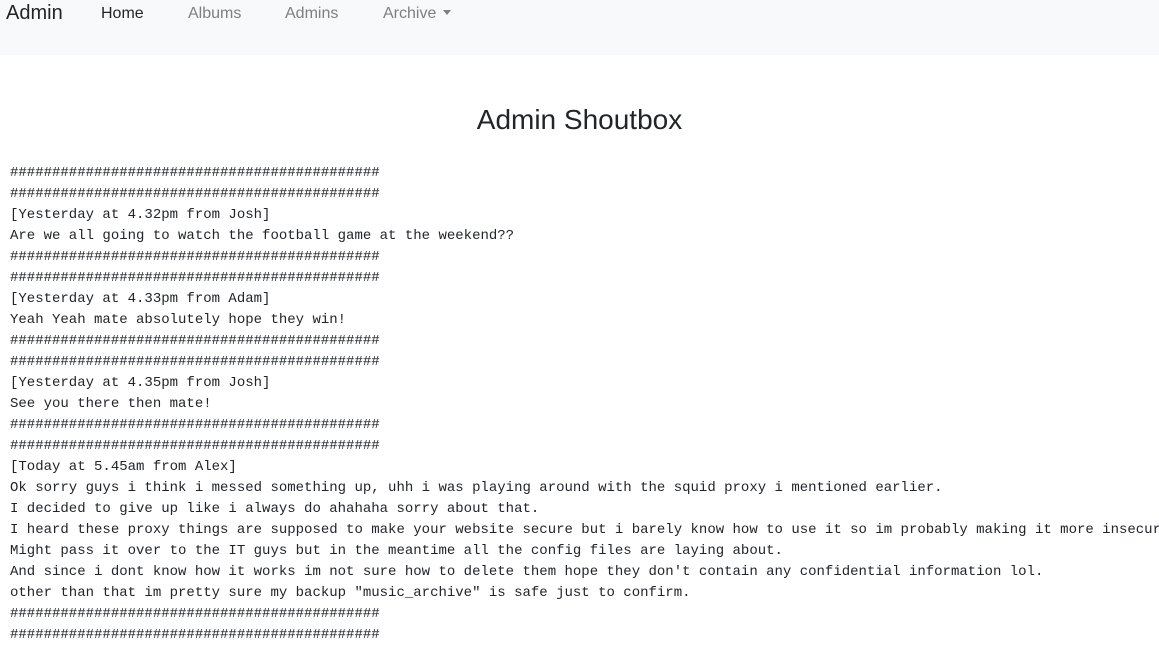 Image resolution: width=1159 pixels, height=646 pixels. I want to click on nav-link-admins: Admins, so click(311, 14).